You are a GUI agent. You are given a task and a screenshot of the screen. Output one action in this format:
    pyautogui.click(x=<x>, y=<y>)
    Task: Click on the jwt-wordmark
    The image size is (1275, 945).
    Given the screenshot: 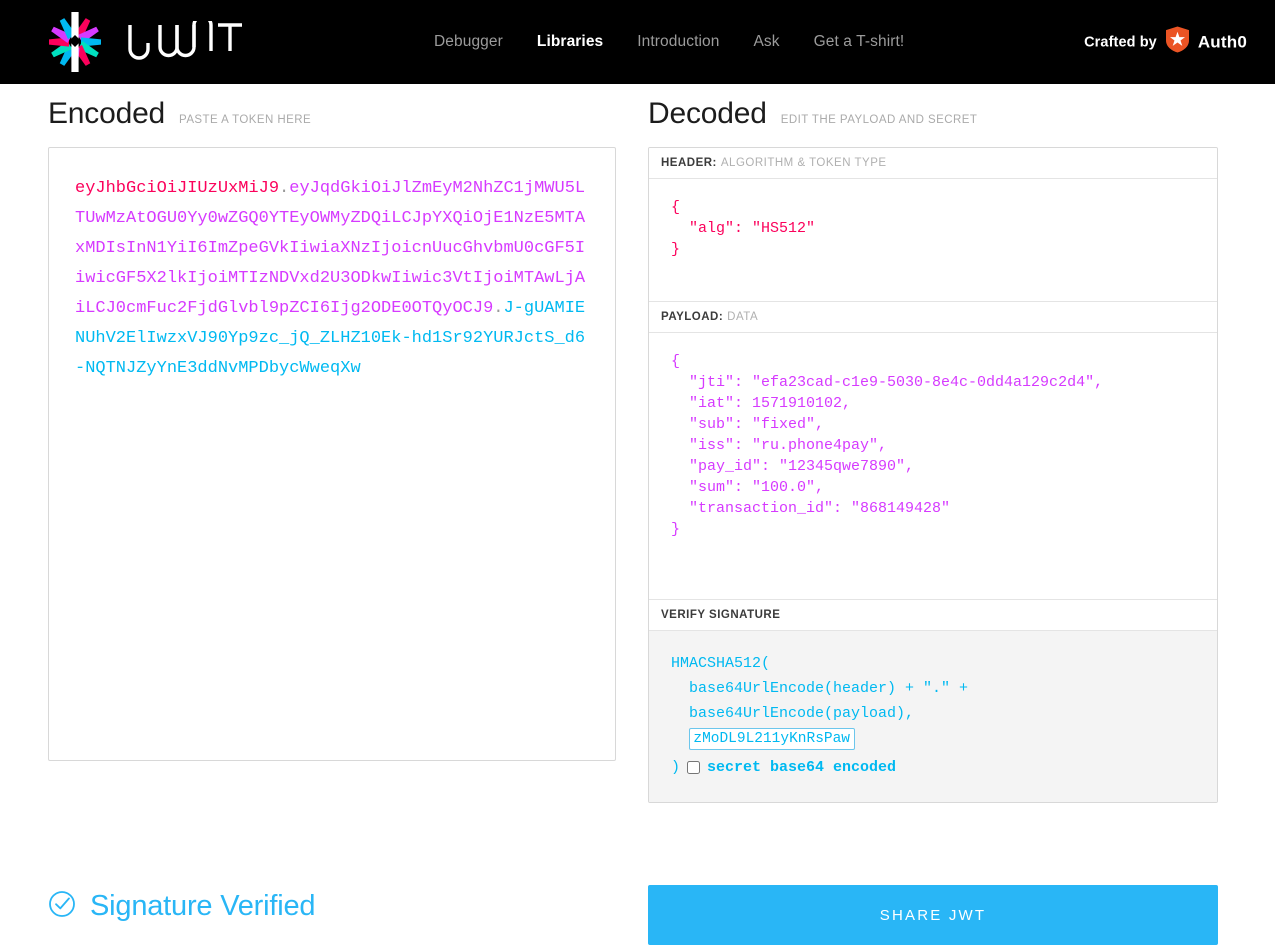 What is the action you would take?
    pyautogui.click(x=185, y=42)
    